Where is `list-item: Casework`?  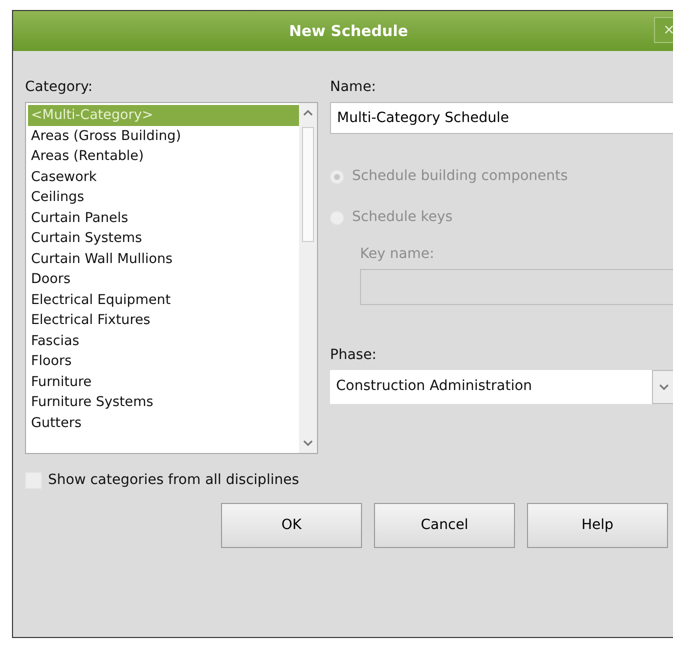 list-item: Casework is located at coordinates (163, 176).